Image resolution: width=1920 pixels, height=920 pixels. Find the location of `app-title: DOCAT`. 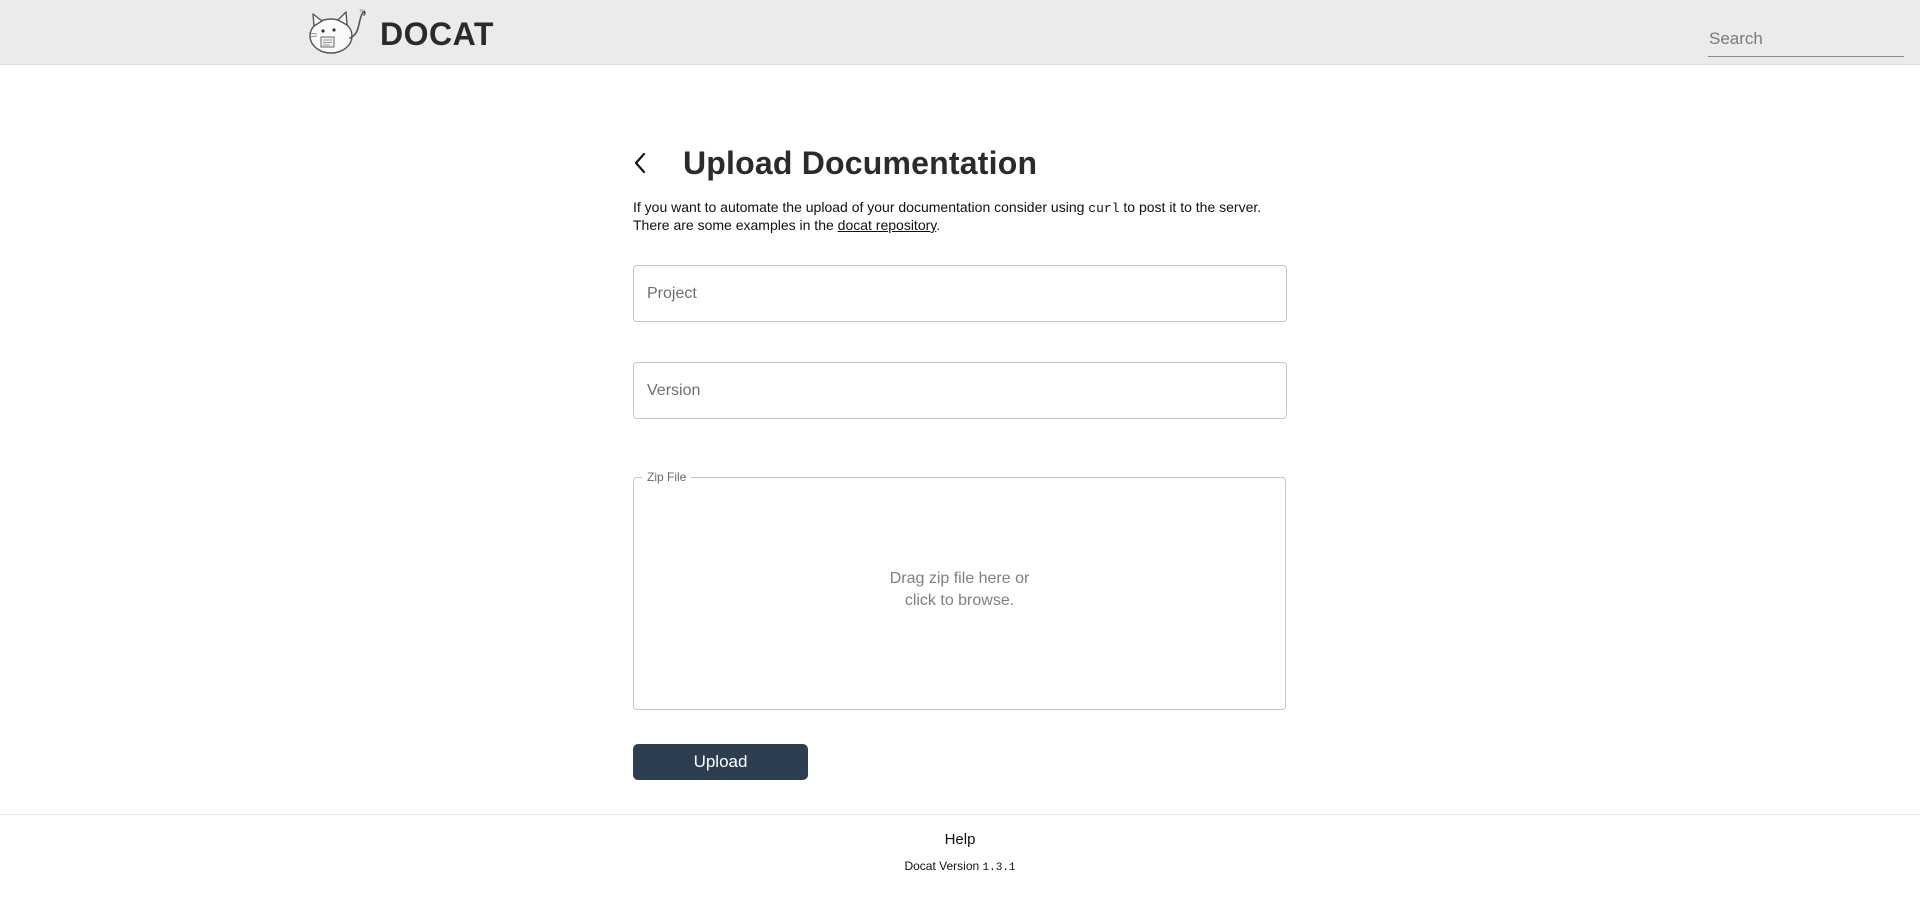

app-title: DOCAT is located at coordinates (437, 34).